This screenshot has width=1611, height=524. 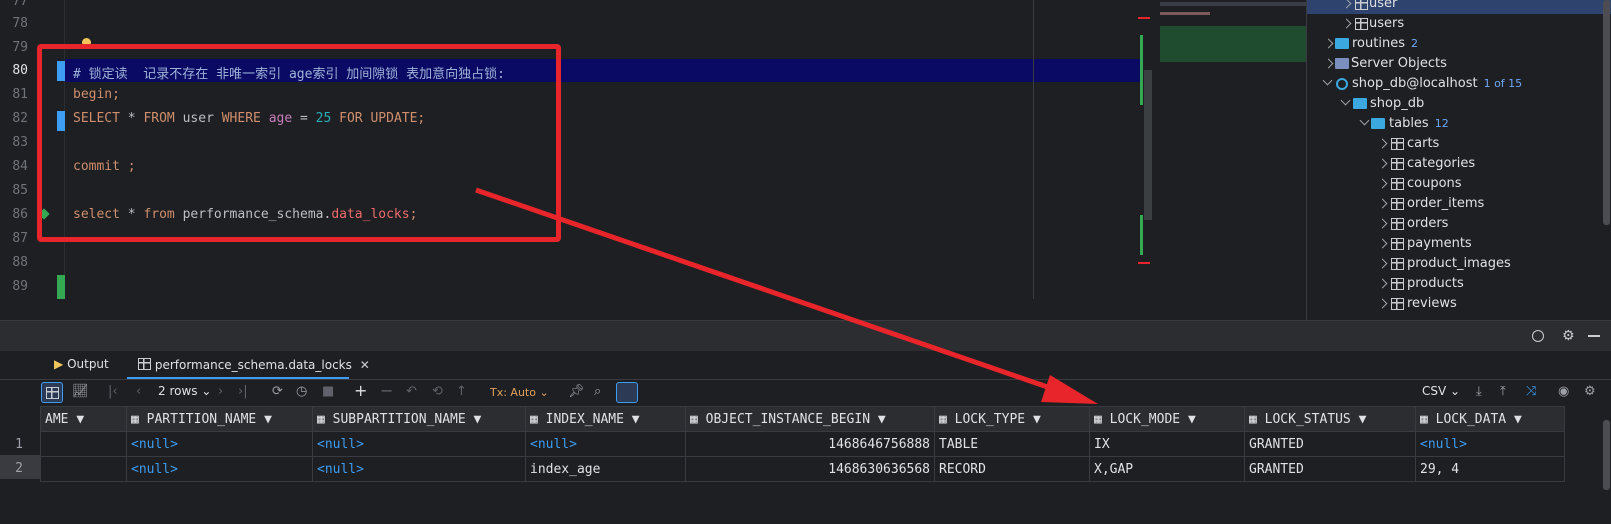 What do you see at coordinates (1417, 304) in the screenshot?
I see `tree-item-reviews: reviews` at bounding box center [1417, 304].